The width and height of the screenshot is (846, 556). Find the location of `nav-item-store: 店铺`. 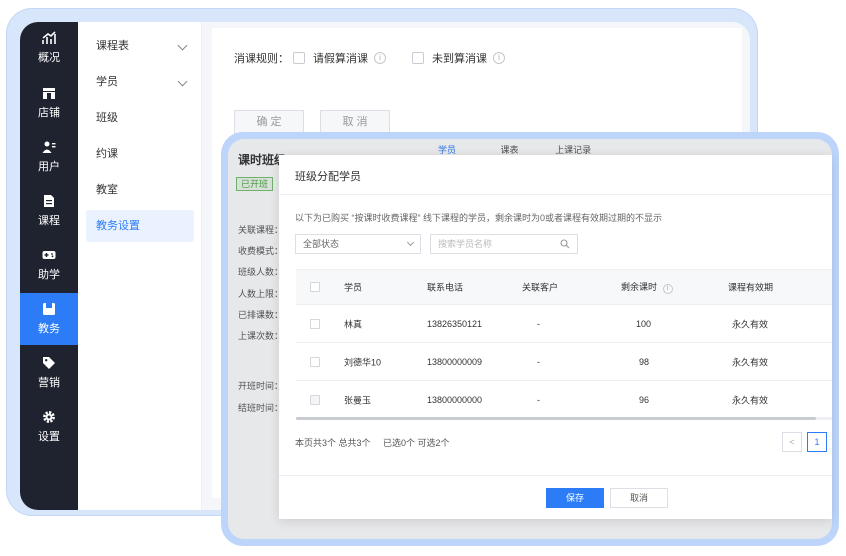

nav-item-store: 店铺 is located at coordinates (49, 103).